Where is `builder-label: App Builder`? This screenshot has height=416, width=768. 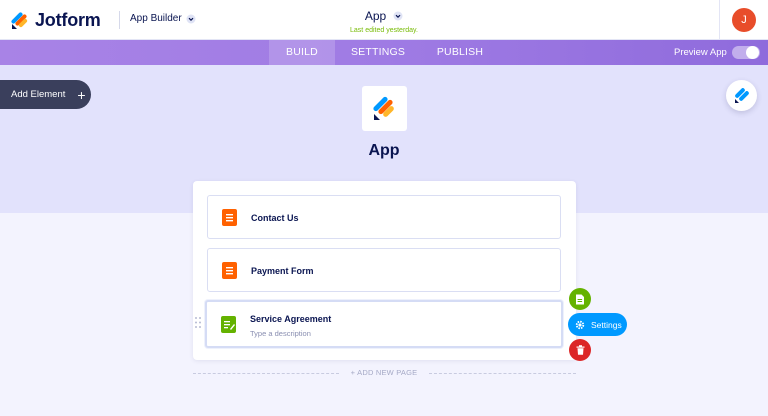 builder-label: App Builder is located at coordinates (156, 18).